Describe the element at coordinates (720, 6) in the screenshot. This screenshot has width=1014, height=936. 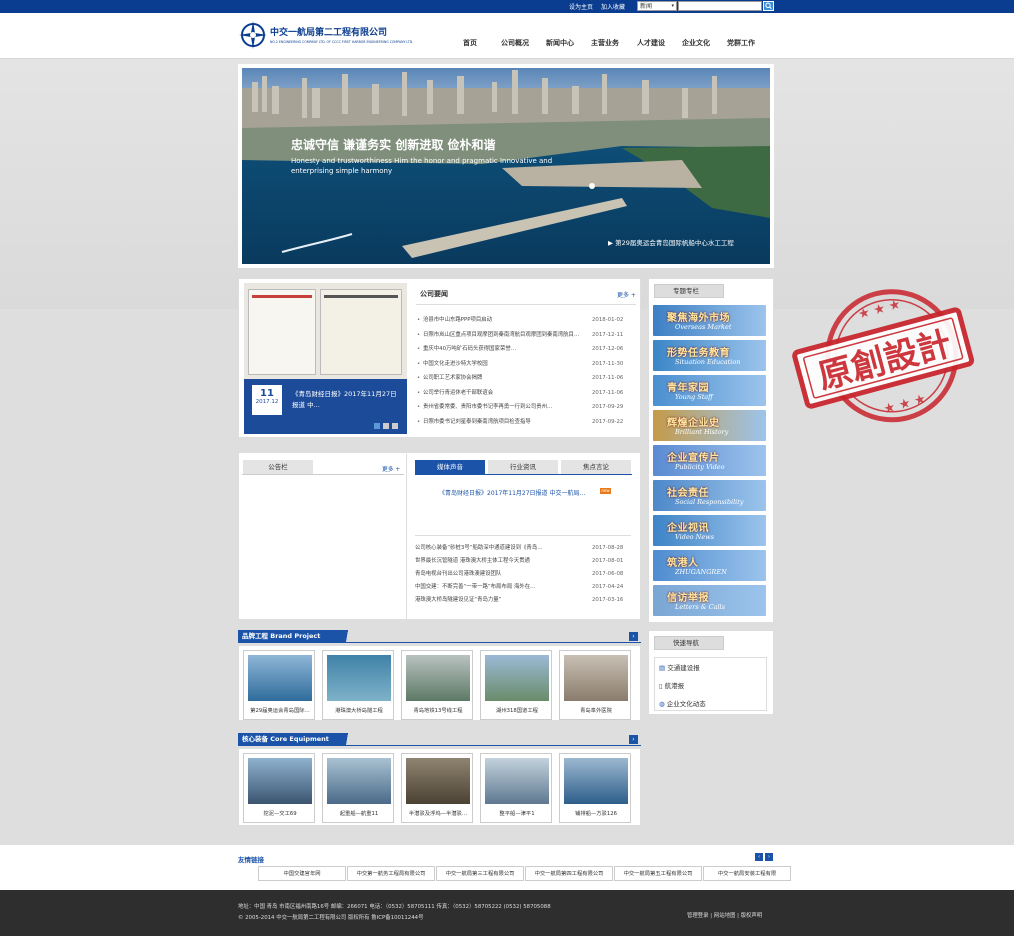
I see `search-input` at that location.